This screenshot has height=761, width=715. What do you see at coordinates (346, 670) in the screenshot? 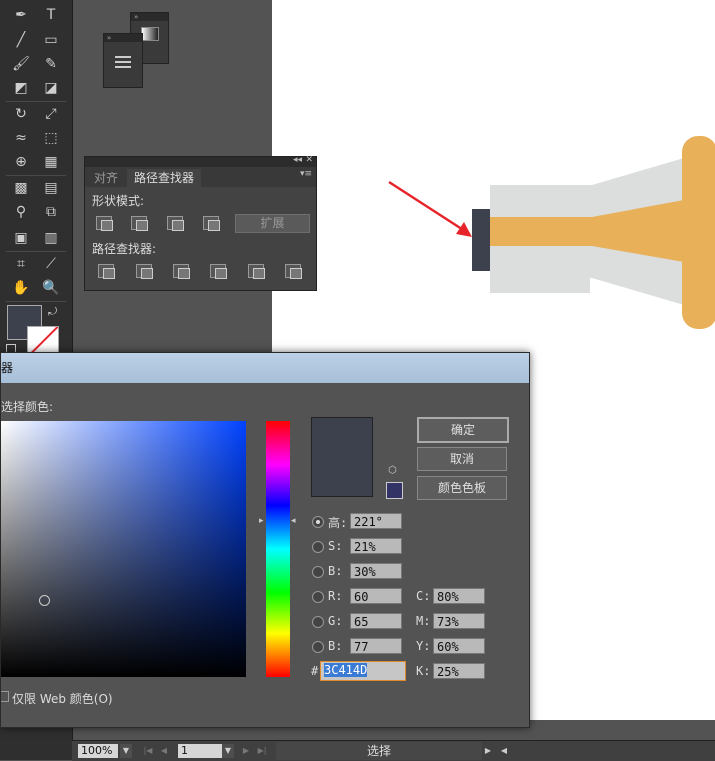
I see `hex-value-selection: 3C414D` at bounding box center [346, 670].